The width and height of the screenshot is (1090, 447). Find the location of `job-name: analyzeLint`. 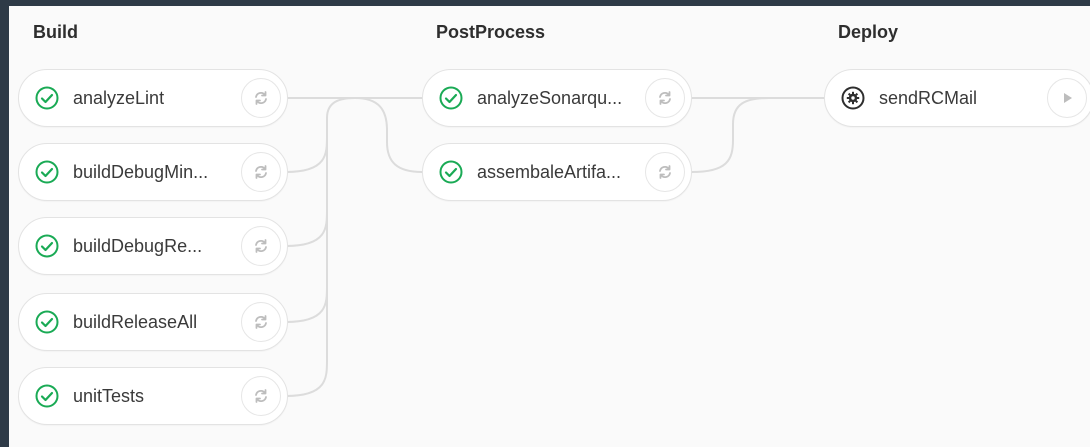

job-name: analyzeLint is located at coordinates (119, 98).